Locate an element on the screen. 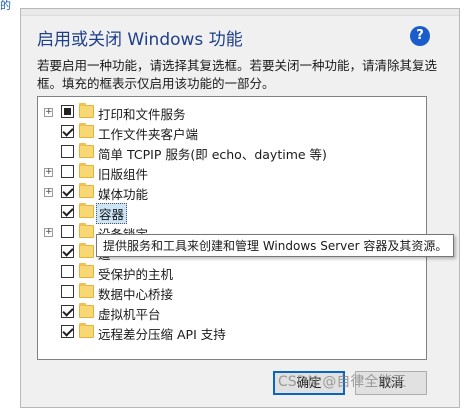 The height and width of the screenshot is (408, 473). feature-row: + 旧版组件 is located at coordinates (223, 172).